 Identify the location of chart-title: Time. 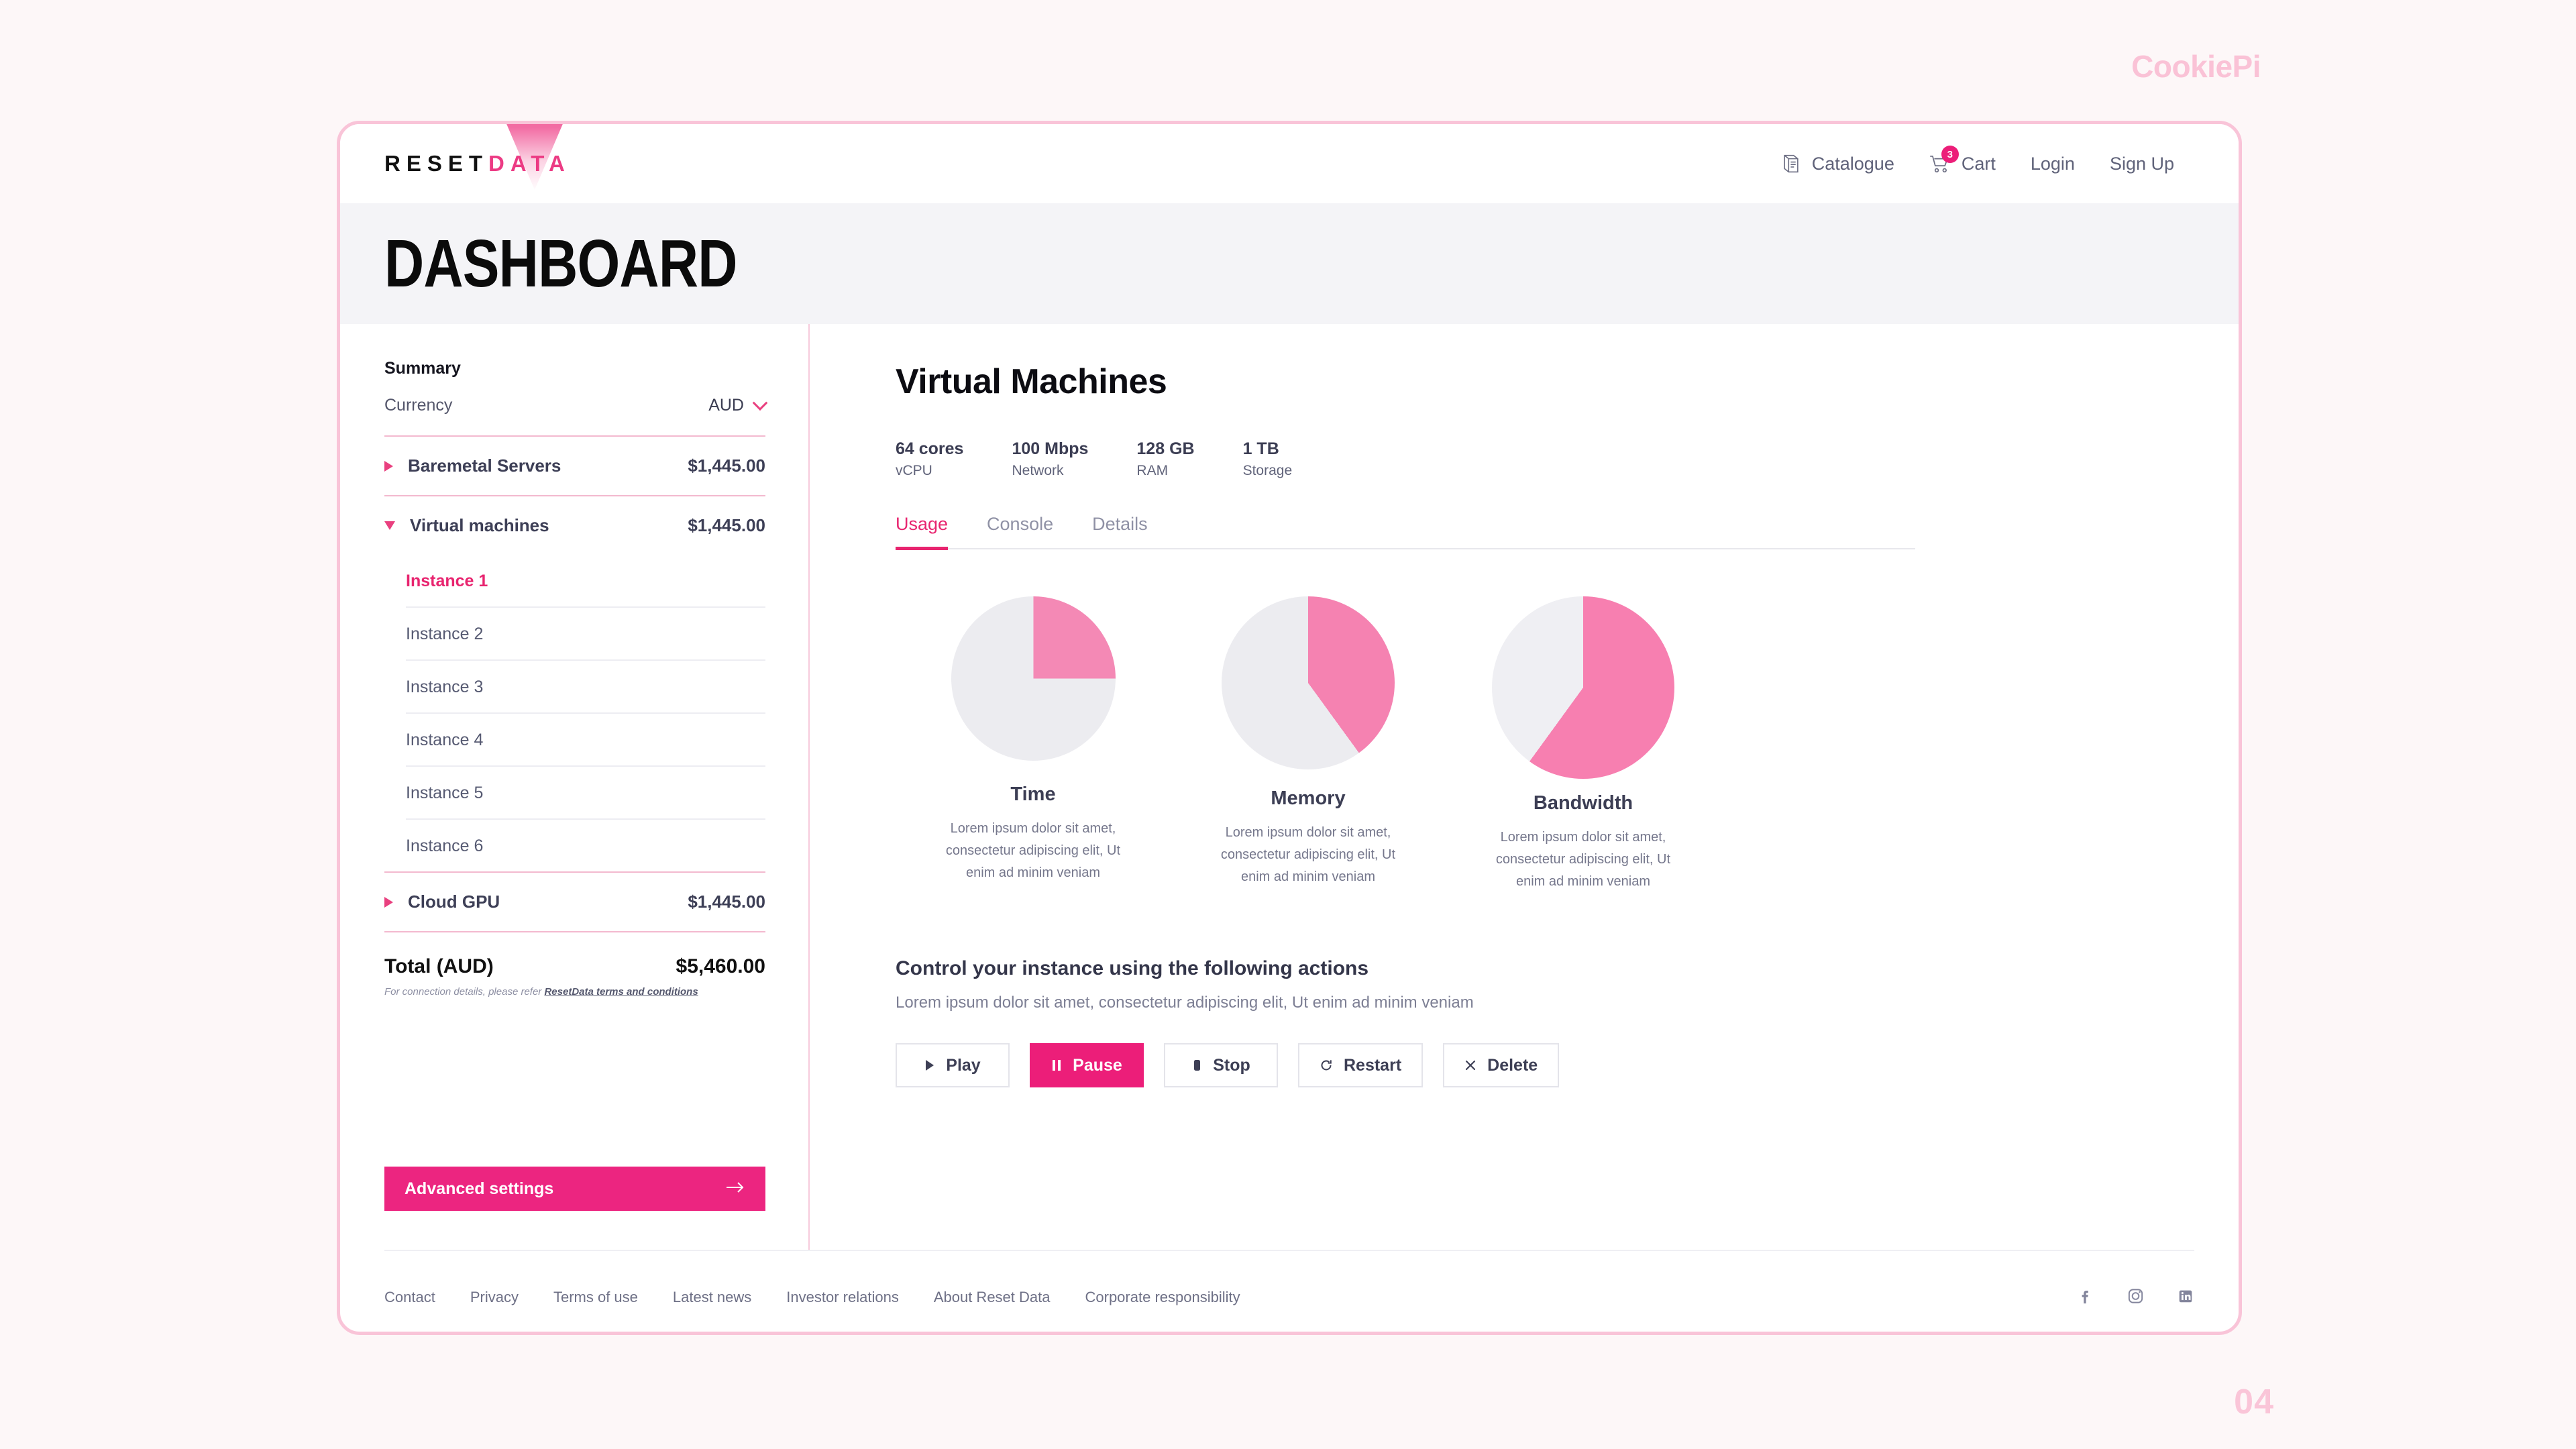
(1033, 794).